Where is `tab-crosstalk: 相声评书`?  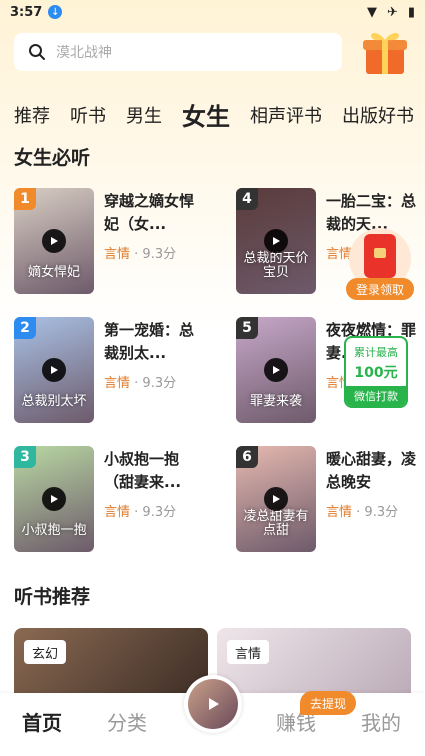 tab-crosstalk: 相声评书 is located at coordinates (286, 117).